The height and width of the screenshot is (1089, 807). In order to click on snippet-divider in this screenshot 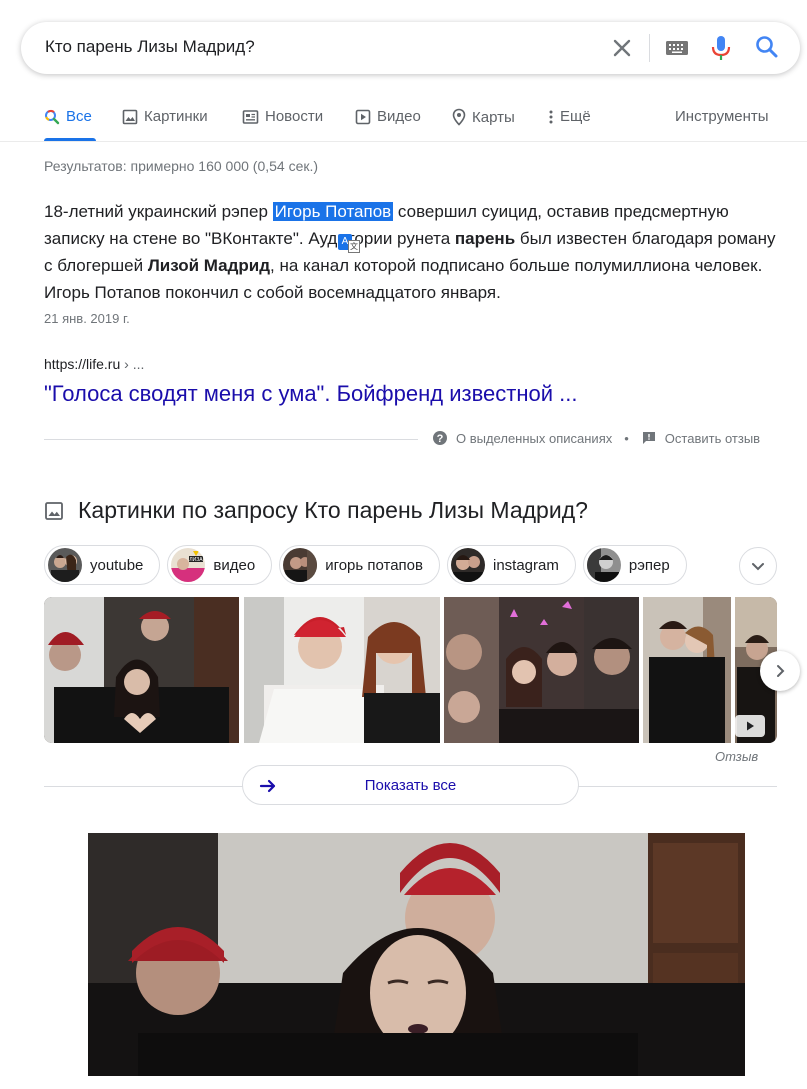, I will do `click(231, 439)`.